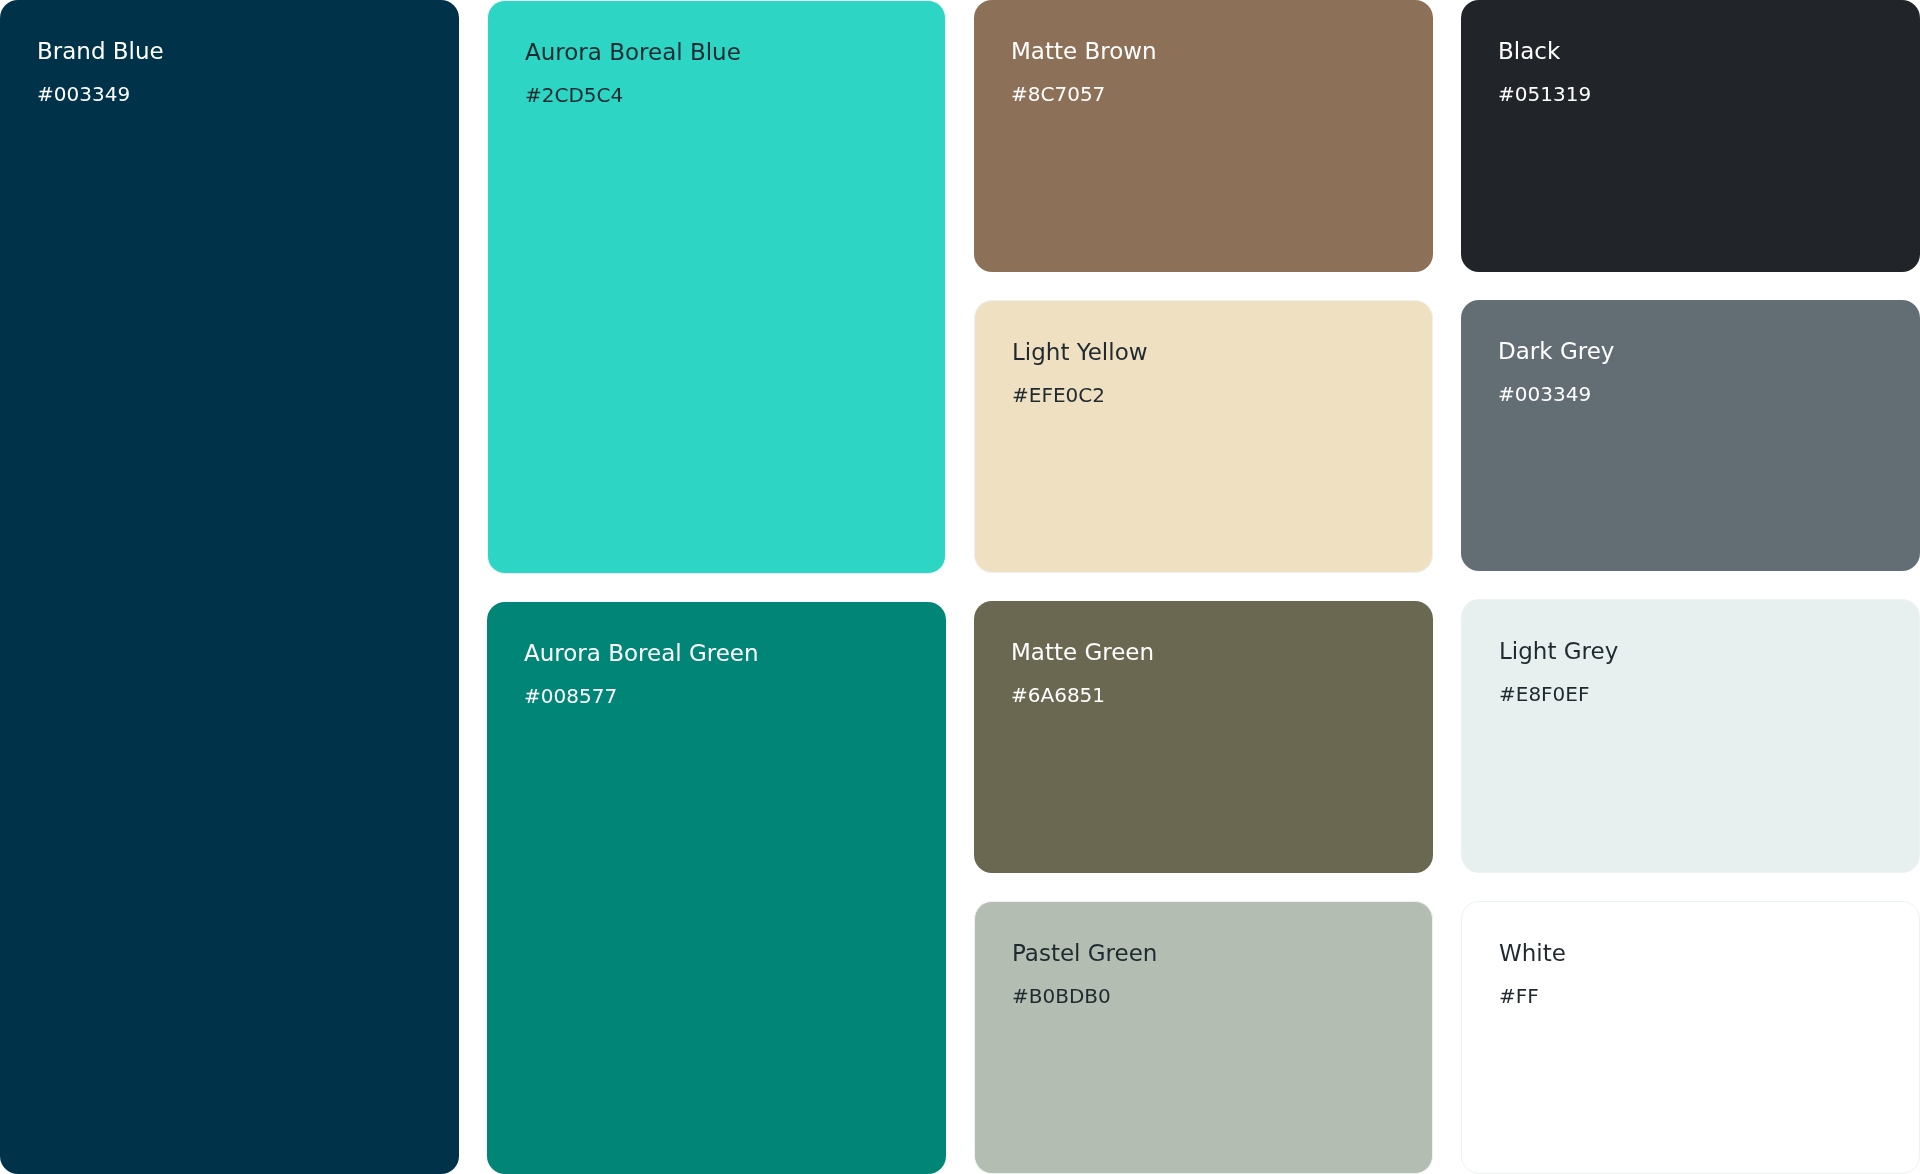 This screenshot has width=1920, height=1174. I want to click on color-name: Black, so click(1529, 51).